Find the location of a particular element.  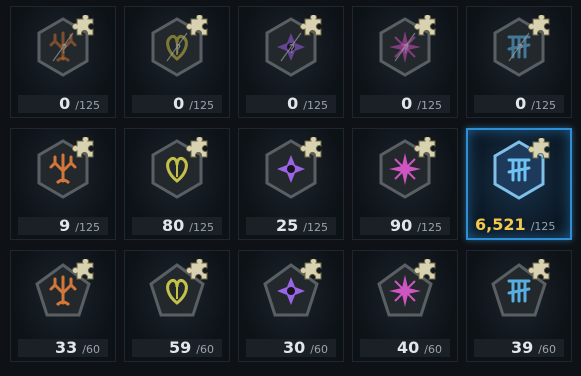

shard-count: 9 /125 is located at coordinates (63, 226).